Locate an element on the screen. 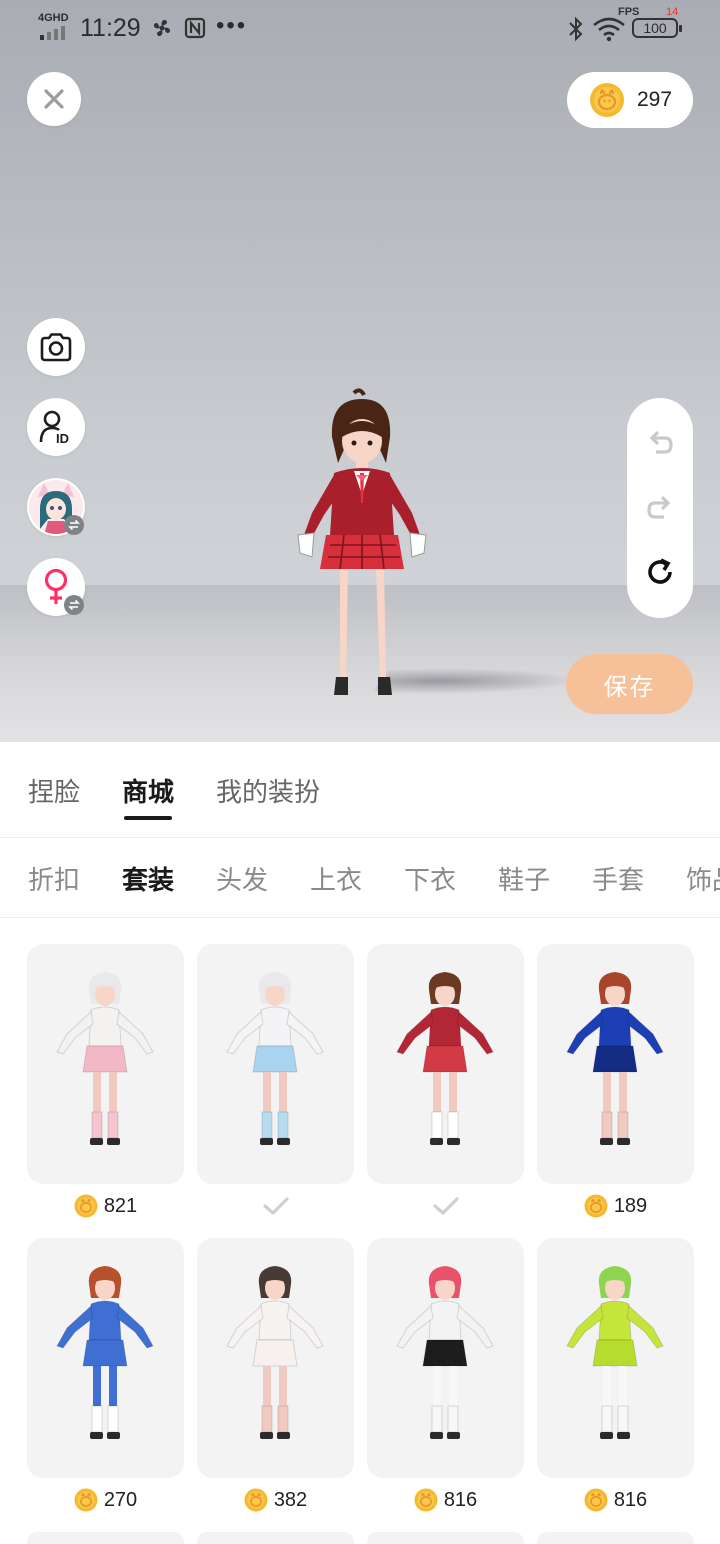 Image resolution: width=720 pixels, height=1544 pixels. tab-face: 捏脸 is located at coordinates (54, 790).